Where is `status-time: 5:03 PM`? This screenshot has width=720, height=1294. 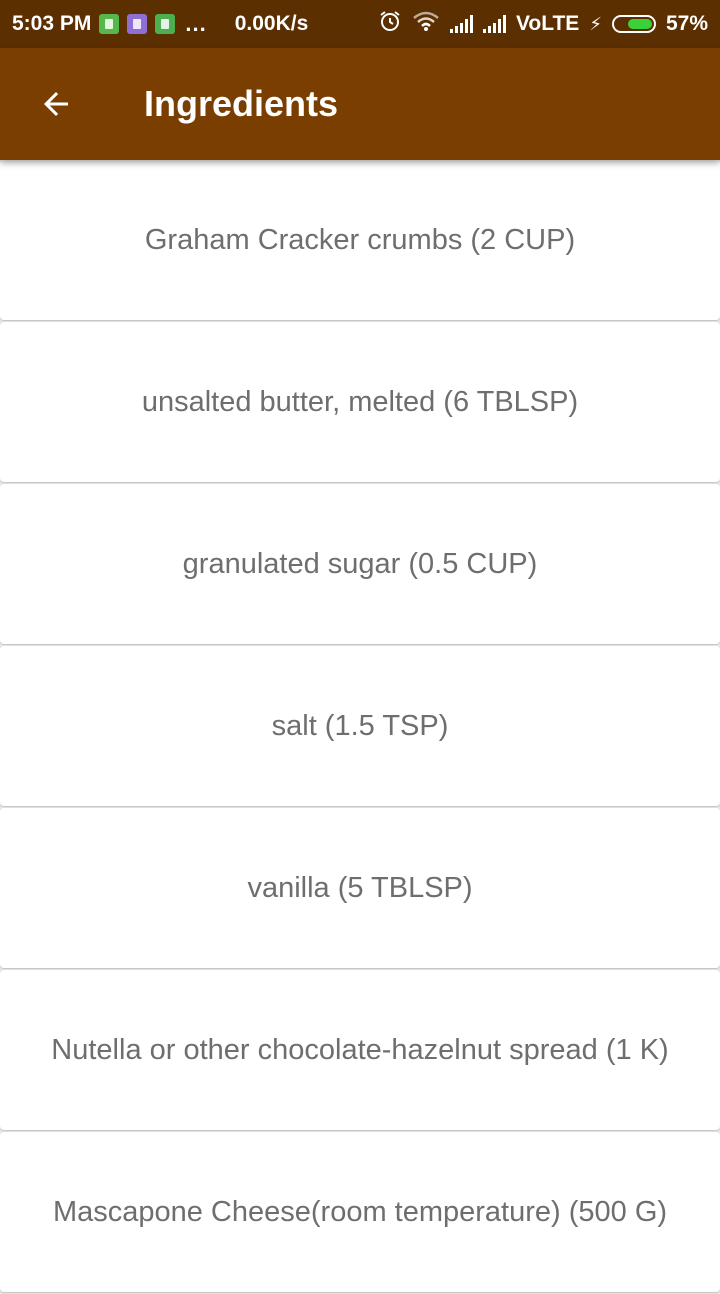
status-time: 5:03 PM is located at coordinates (52, 23).